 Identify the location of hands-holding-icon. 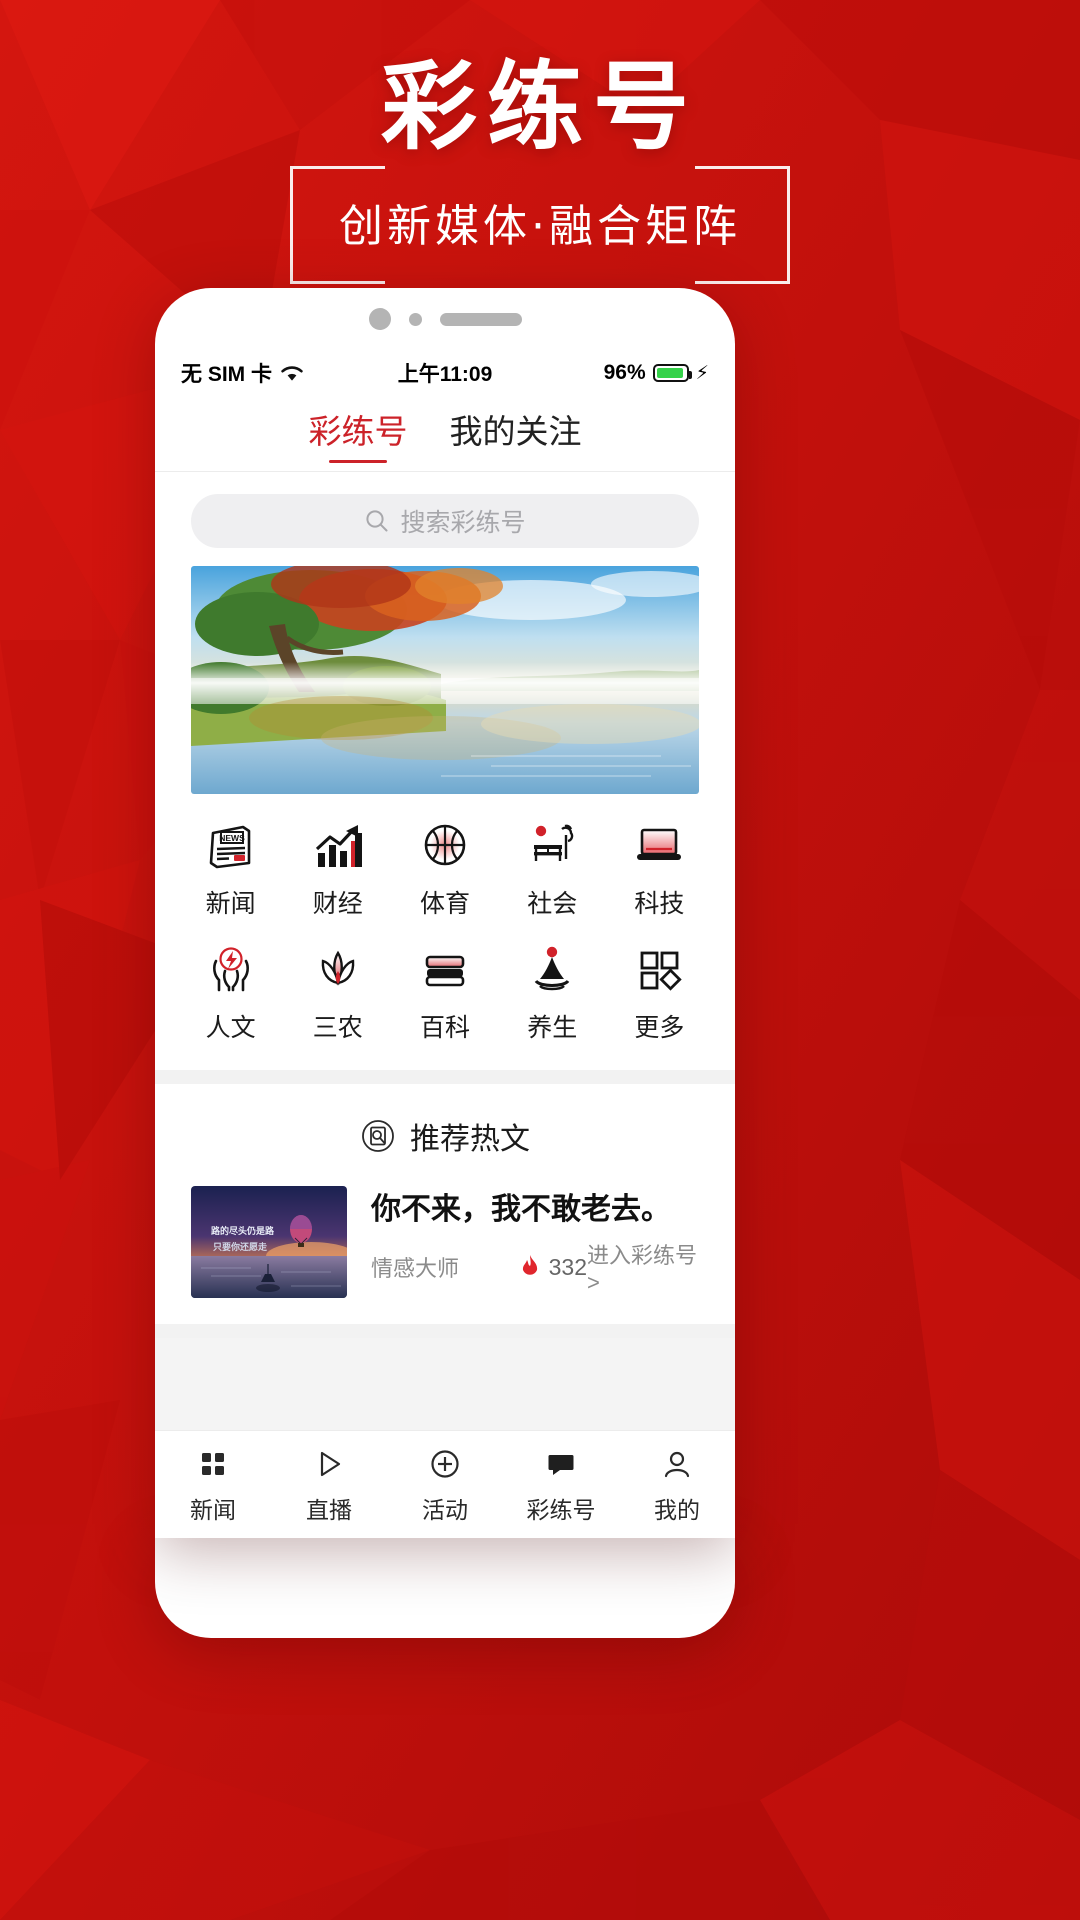
(231, 969).